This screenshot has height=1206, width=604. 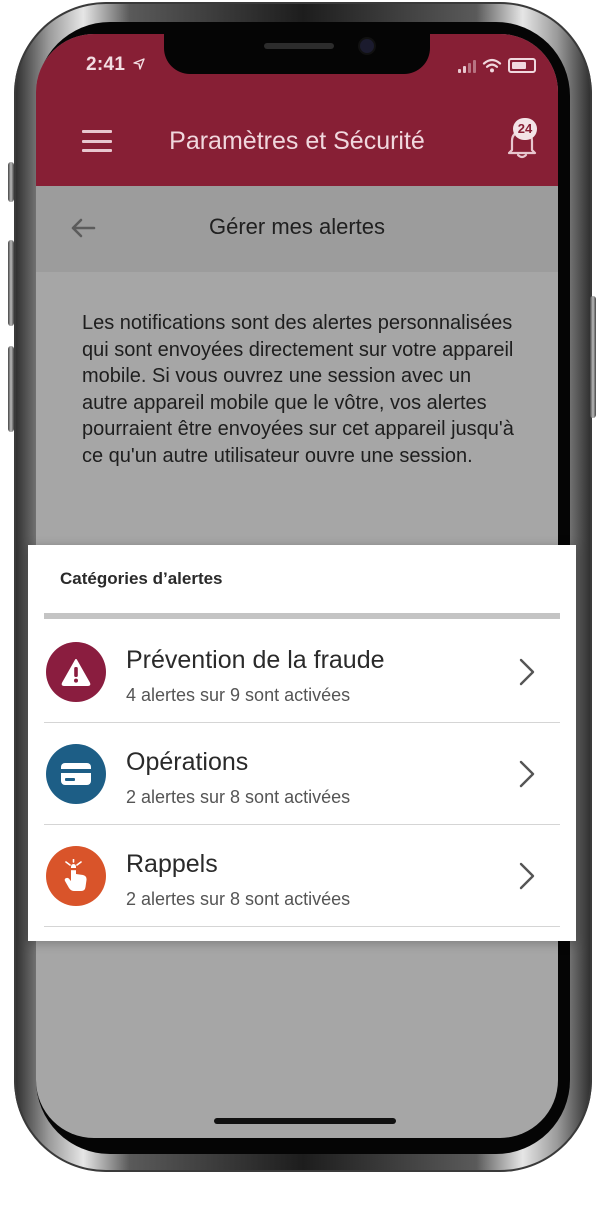 What do you see at coordinates (367, 46) in the screenshot?
I see `front-camera` at bounding box center [367, 46].